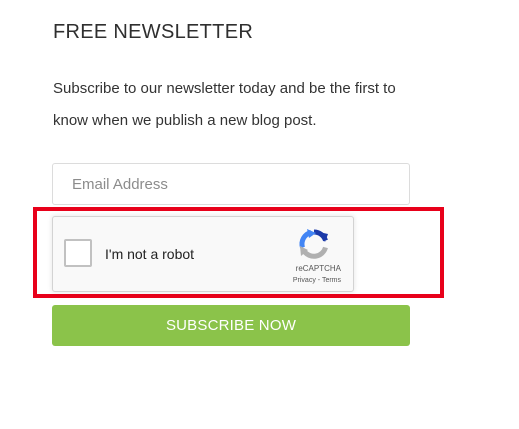 The height and width of the screenshot is (429, 519). I want to click on email-input, so click(231, 184).